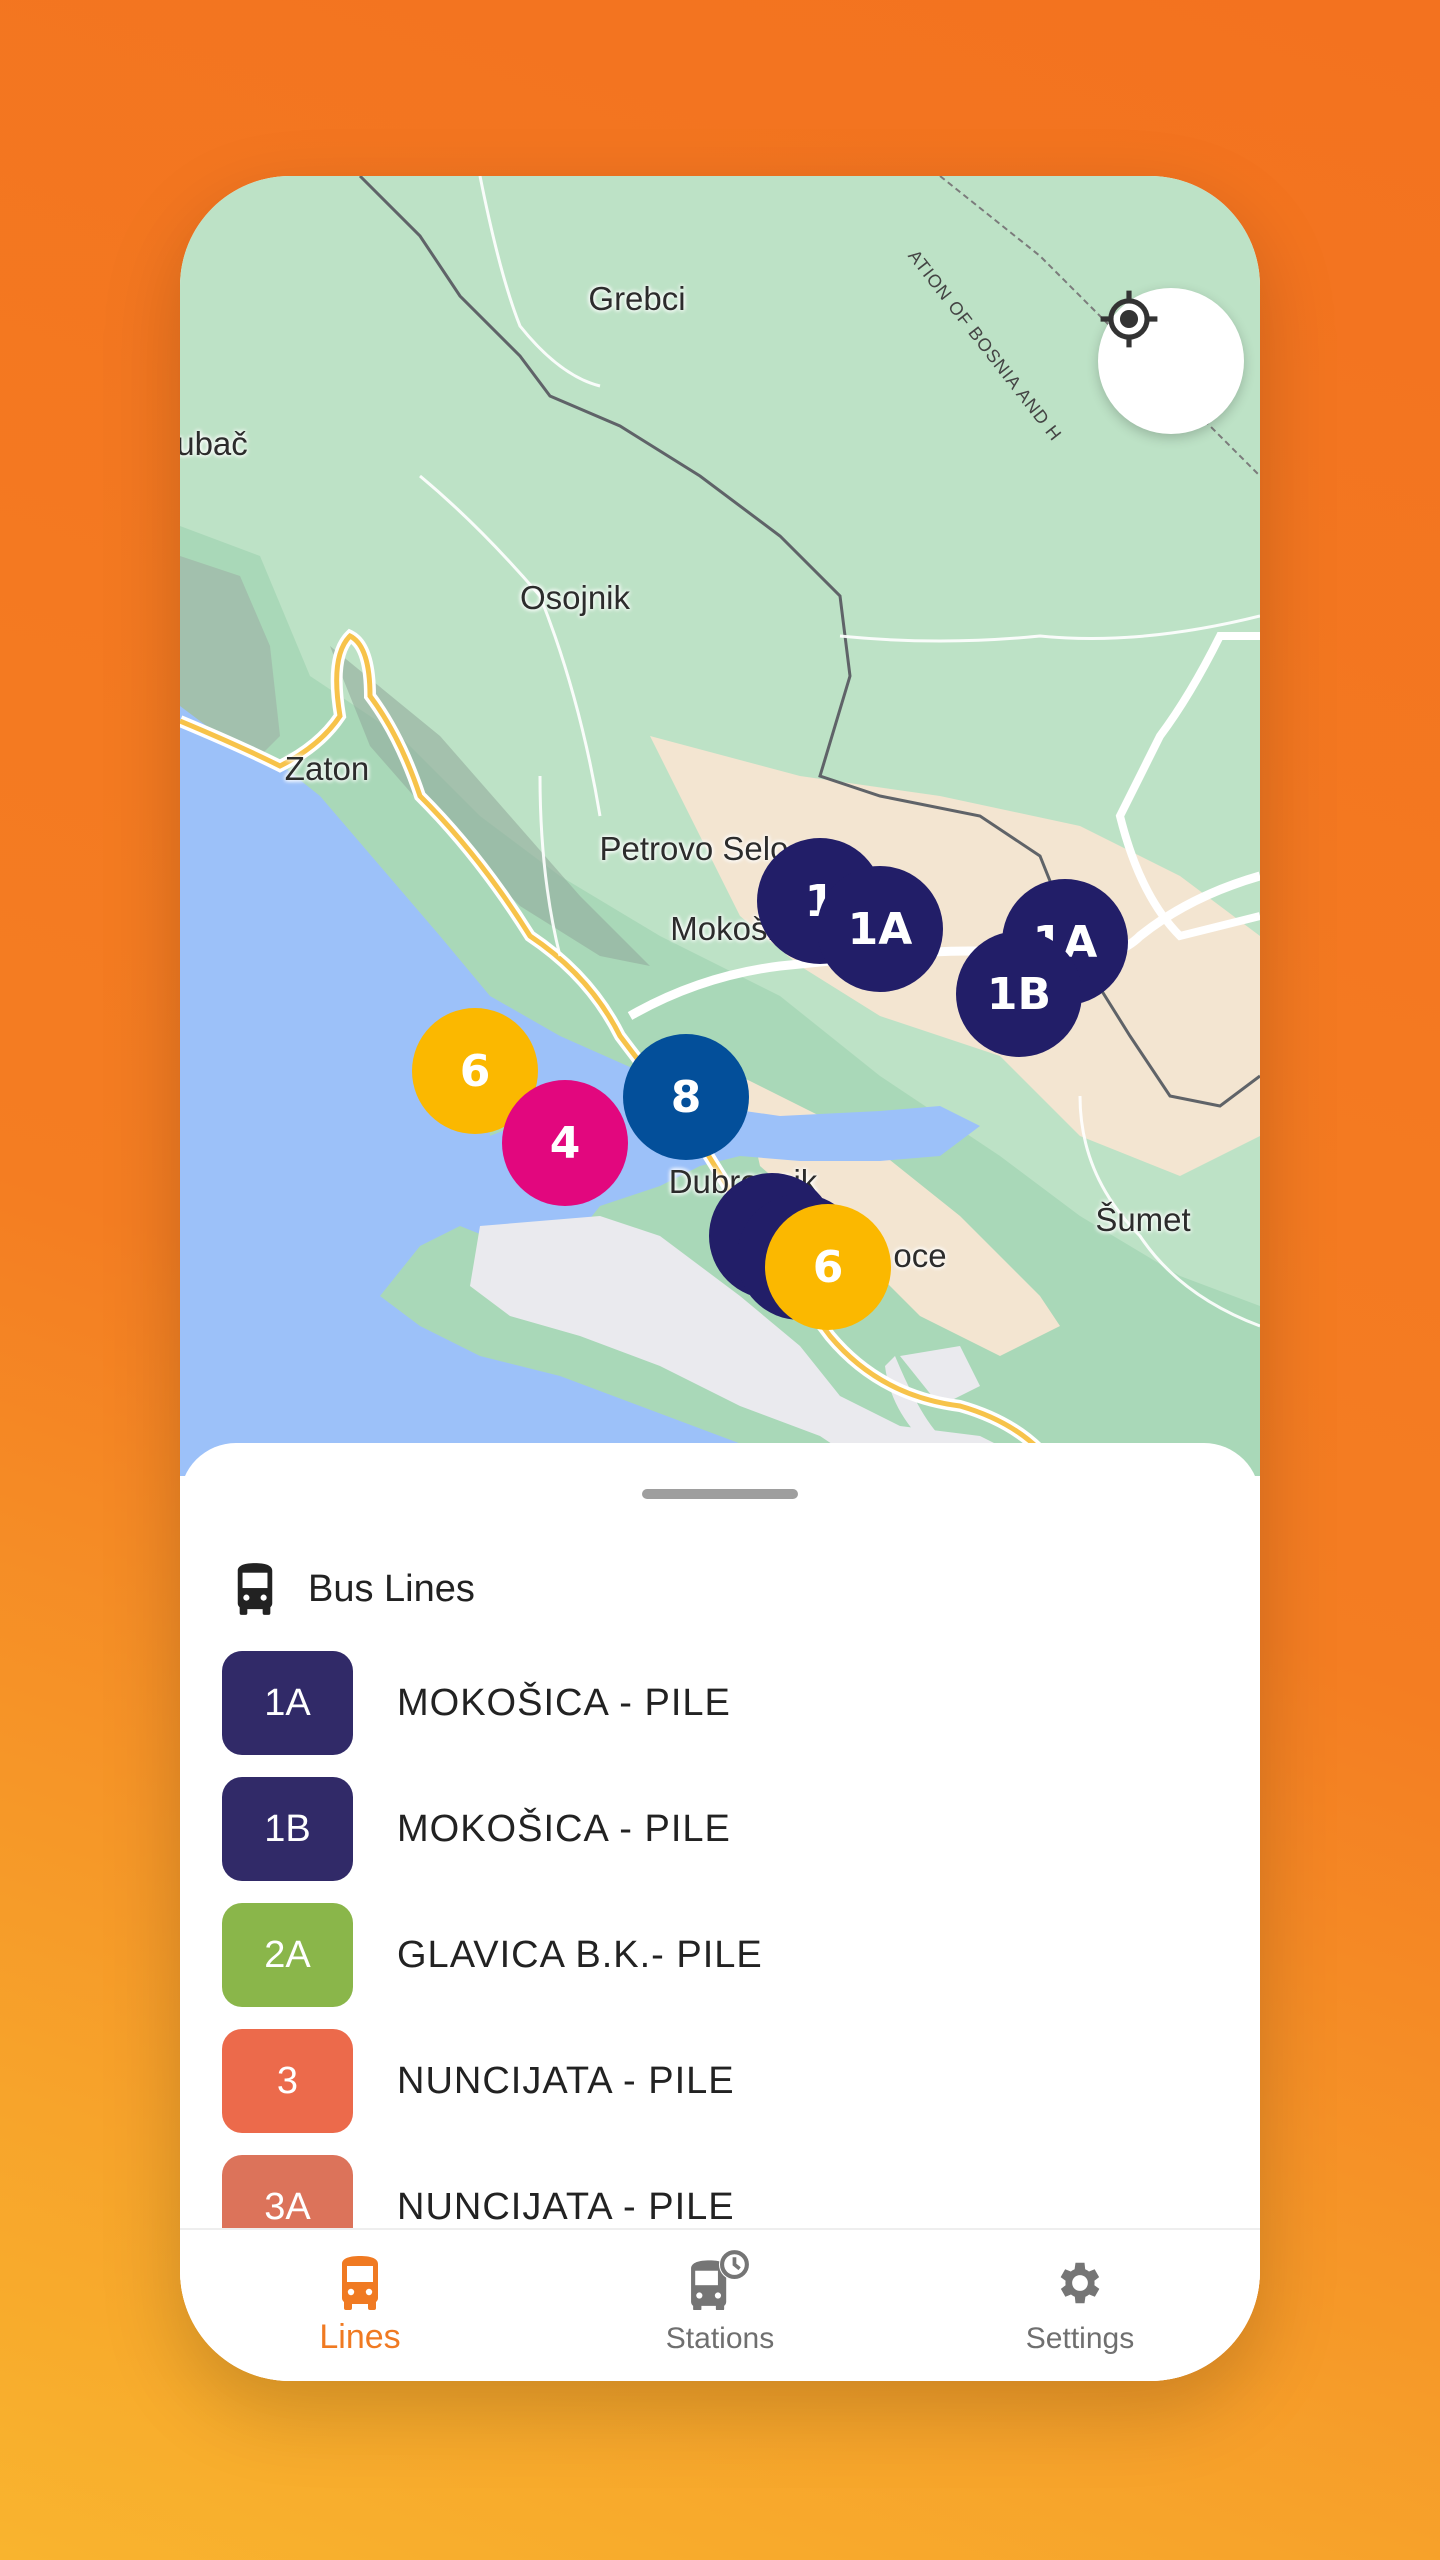 The height and width of the screenshot is (2560, 1440). I want to click on bus-line-row: 1B MOKOŠICA - PILE, so click(476, 1829).